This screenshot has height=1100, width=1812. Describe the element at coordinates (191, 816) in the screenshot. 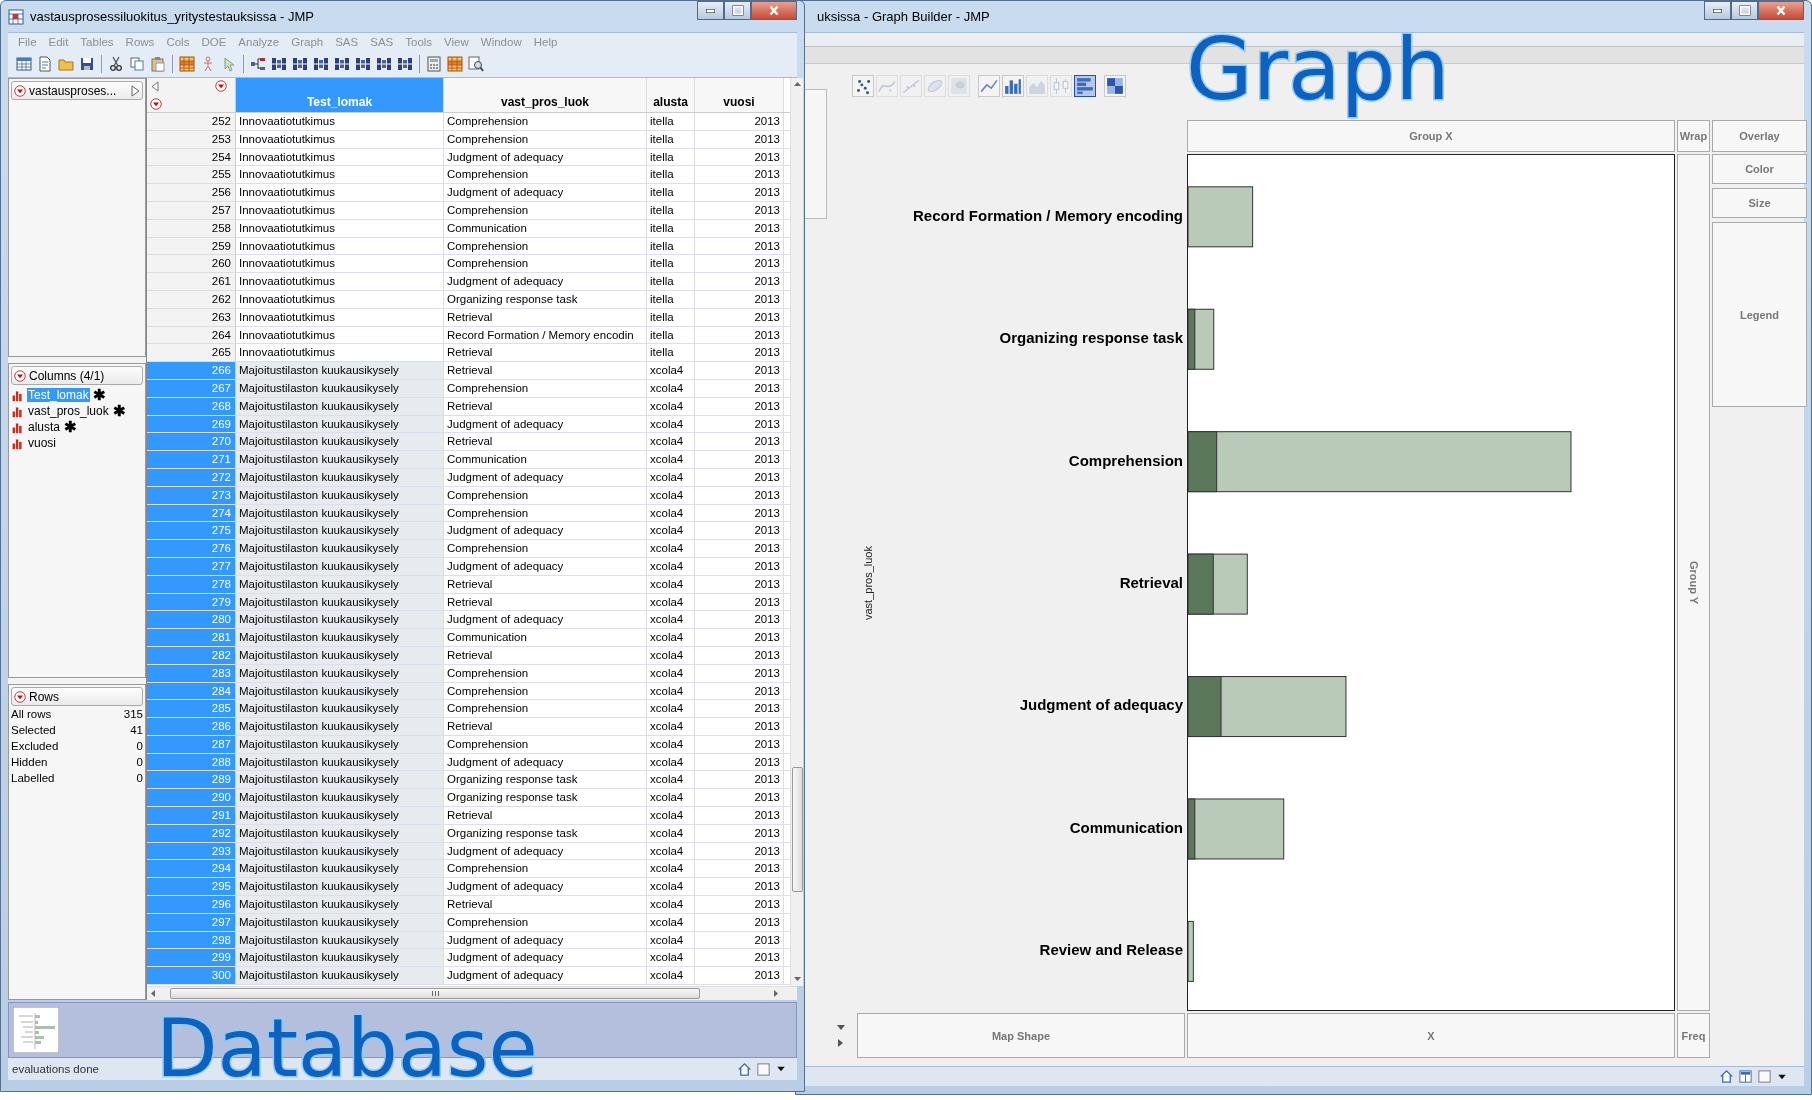

I see `row-number: 291` at that location.